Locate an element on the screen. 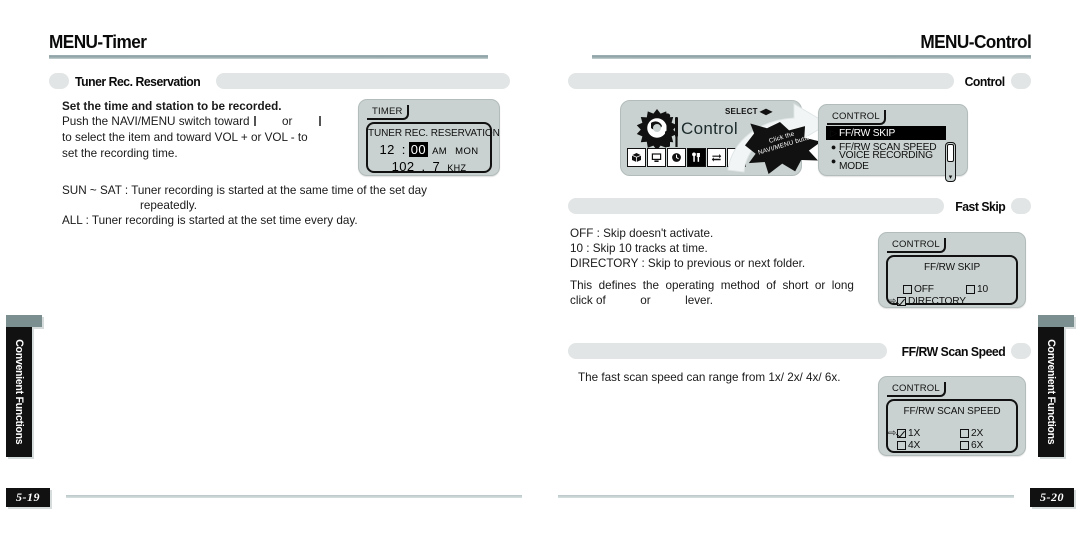 This screenshot has height=539, width=1080. lcd-screen-title: FF/RW SCAN SPEED is located at coordinates (952, 411).